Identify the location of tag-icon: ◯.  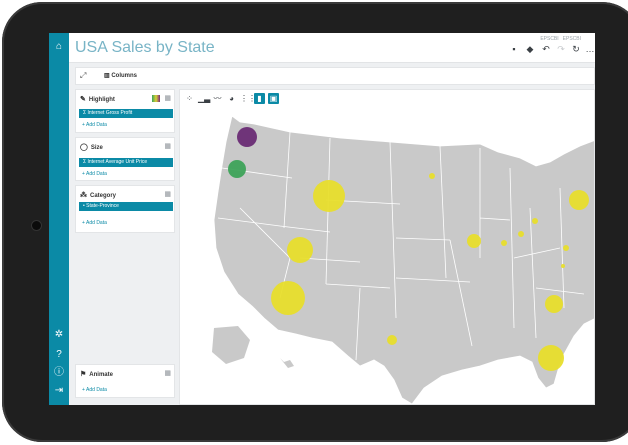
(84, 147).